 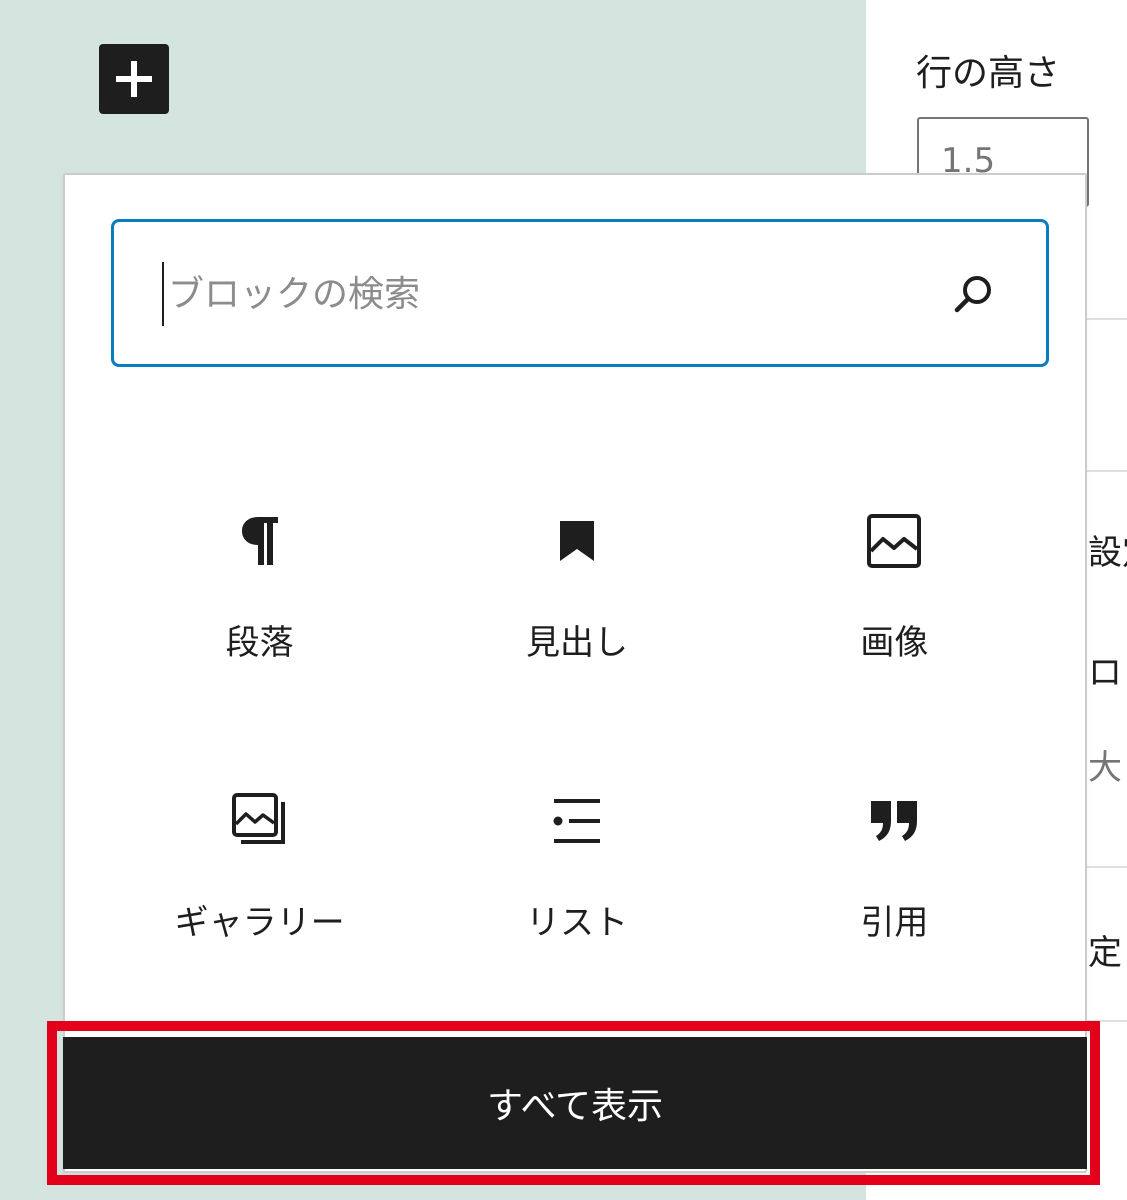 What do you see at coordinates (894, 615) in the screenshot?
I see `block-item-image: 画像` at bounding box center [894, 615].